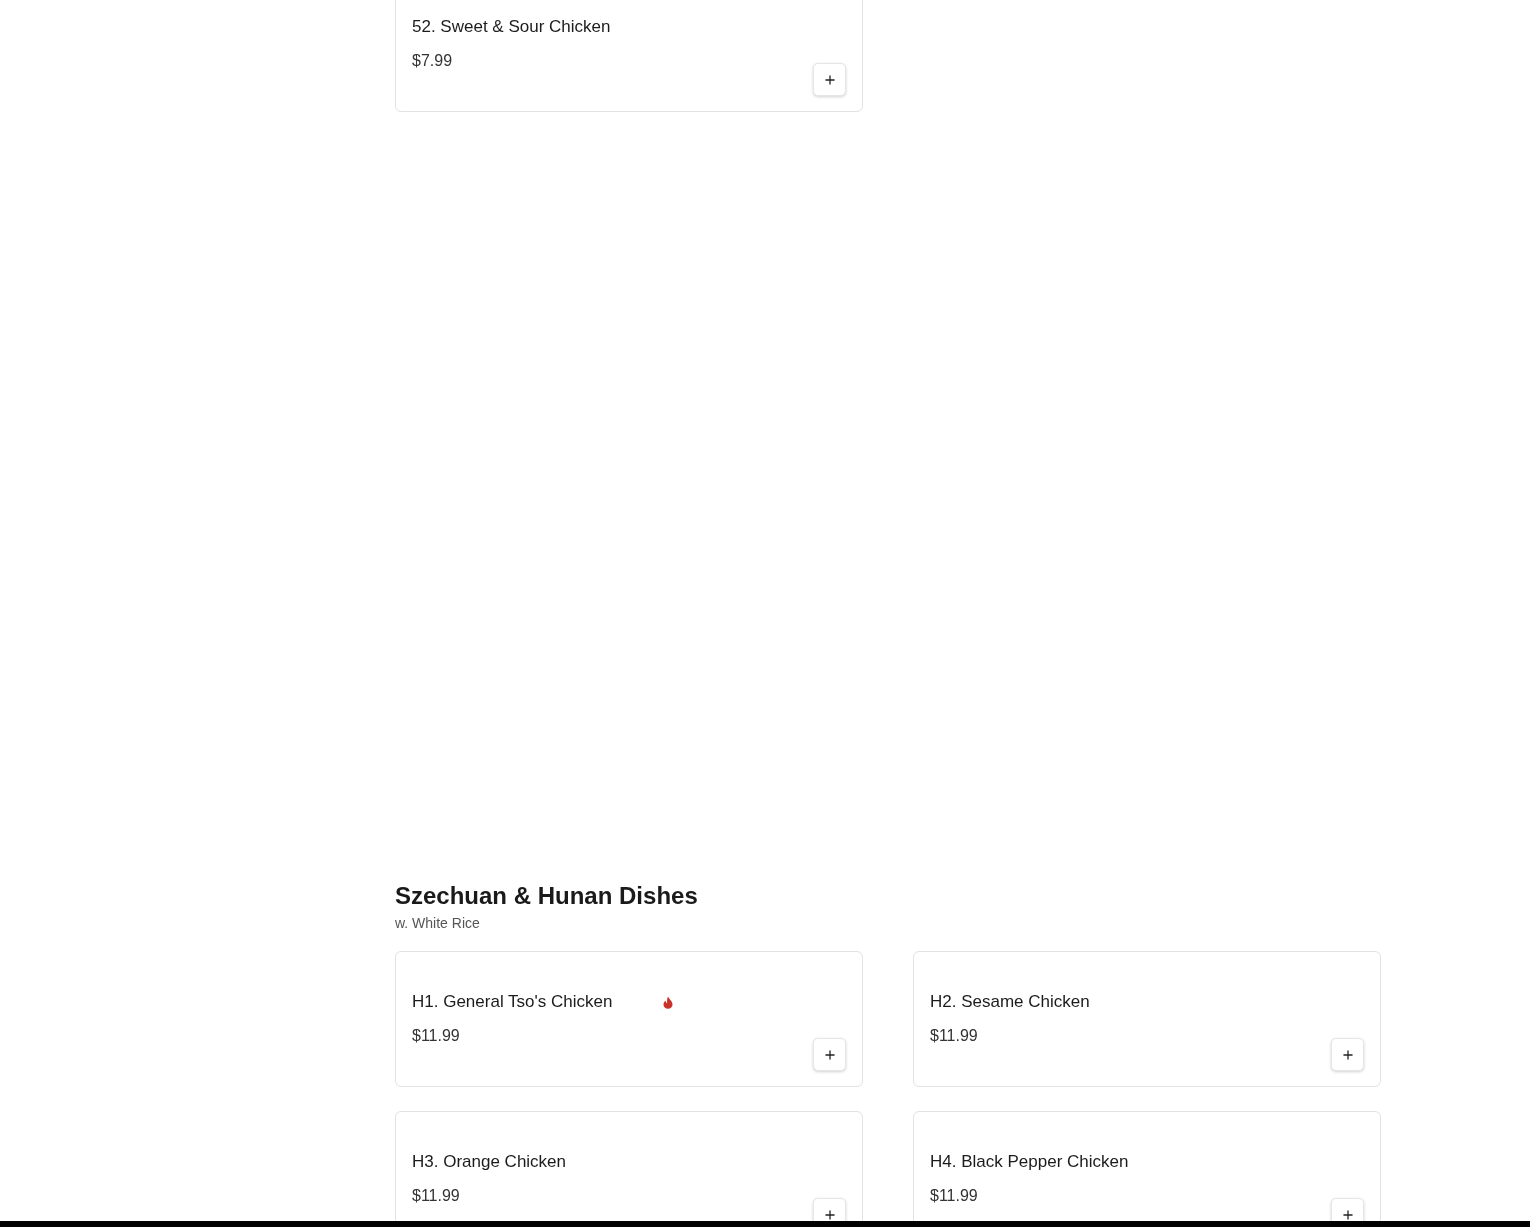 The width and height of the screenshot is (1530, 1227). What do you see at coordinates (437, 923) in the screenshot?
I see `section-subtitle: w. White Rice` at bounding box center [437, 923].